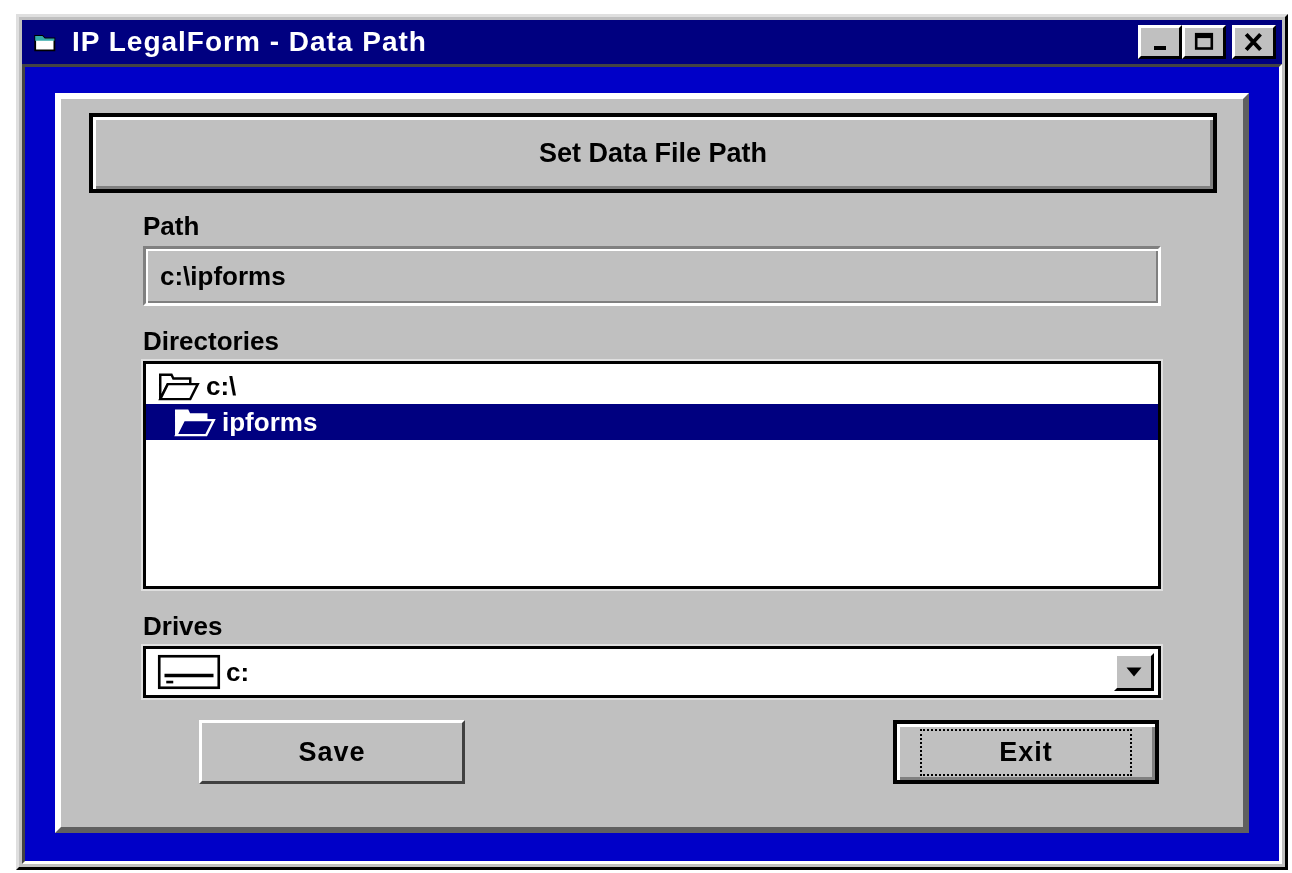  I want to click on minimize-icon, so click(1160, 48).